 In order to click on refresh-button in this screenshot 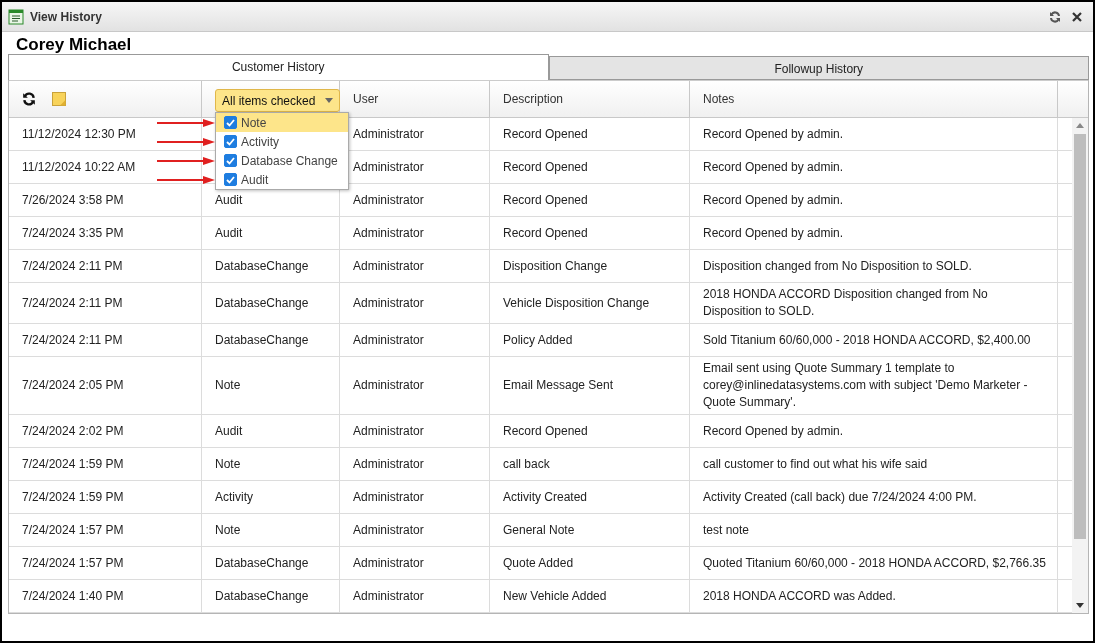, I will do `click(1055, 16)`.